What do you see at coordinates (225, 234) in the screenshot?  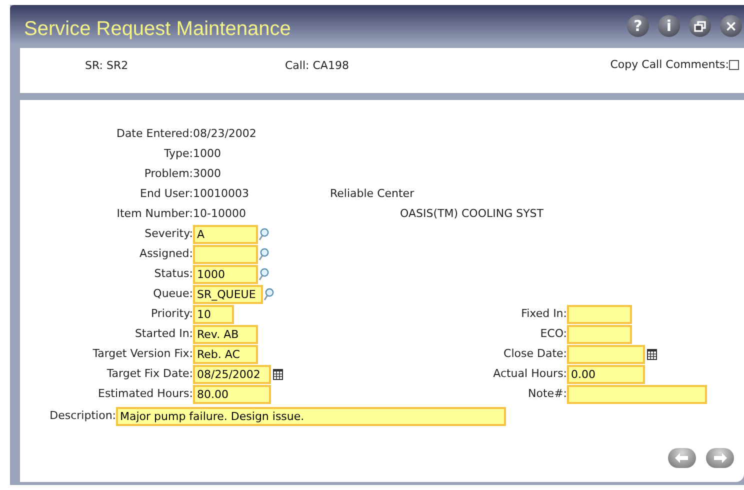 I see `input-field: A` at bounding box center [225, 234].